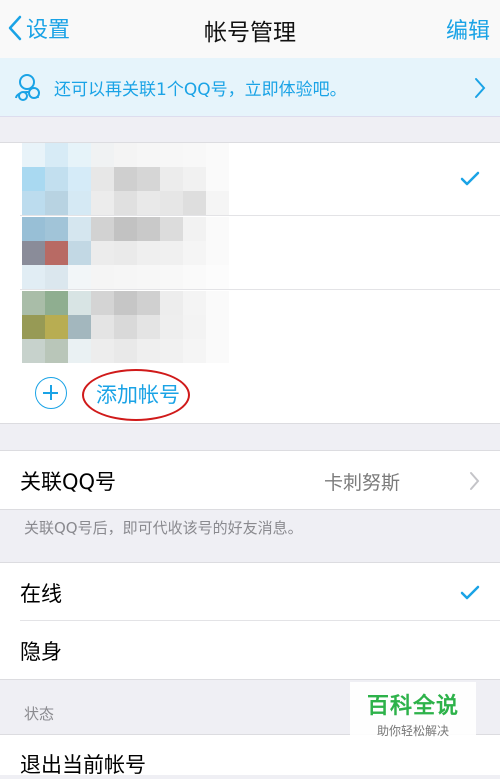 This screenshot has width=500, height=779. I want to click on page-title: 帐号管理, so click(250, 33).